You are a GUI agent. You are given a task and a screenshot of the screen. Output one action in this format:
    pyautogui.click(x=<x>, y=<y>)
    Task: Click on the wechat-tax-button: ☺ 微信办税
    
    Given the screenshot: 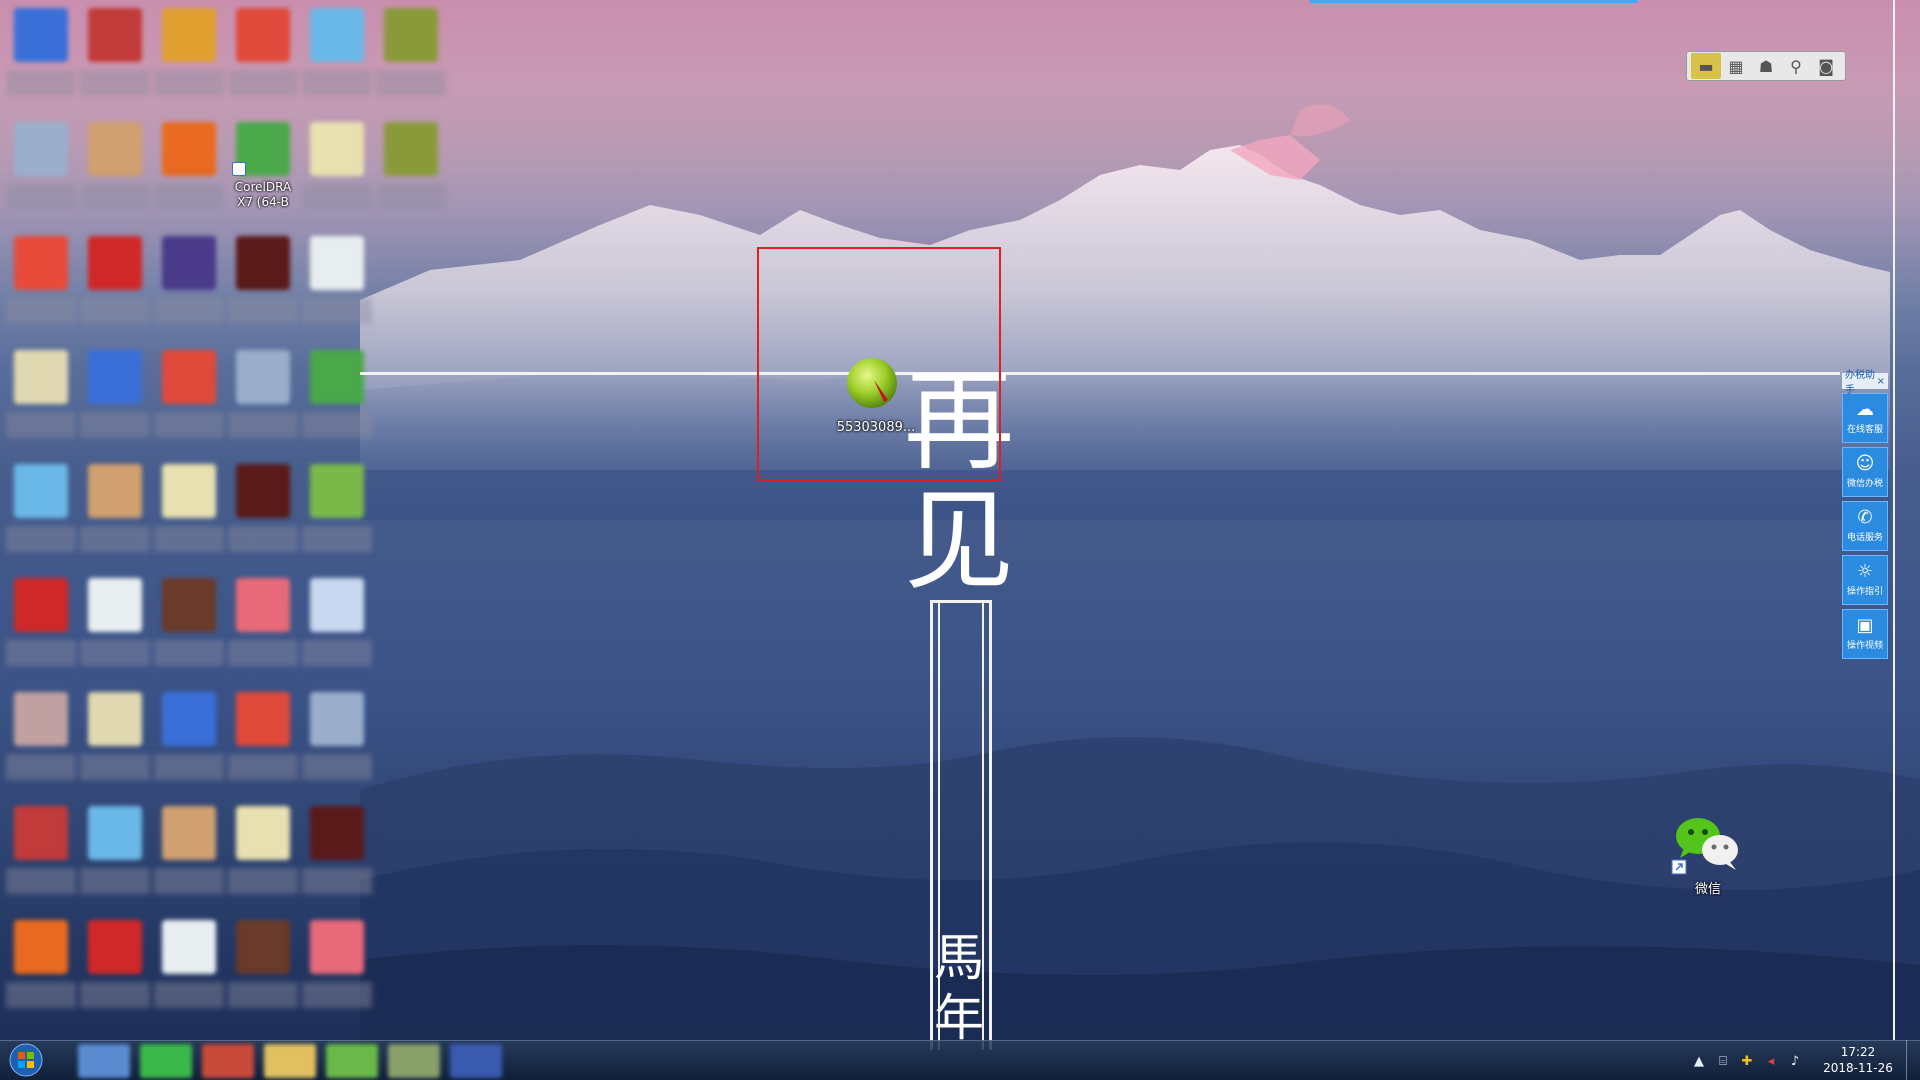 What is the action you would take?
    pyautogui.click(x=1865, y=472)
    